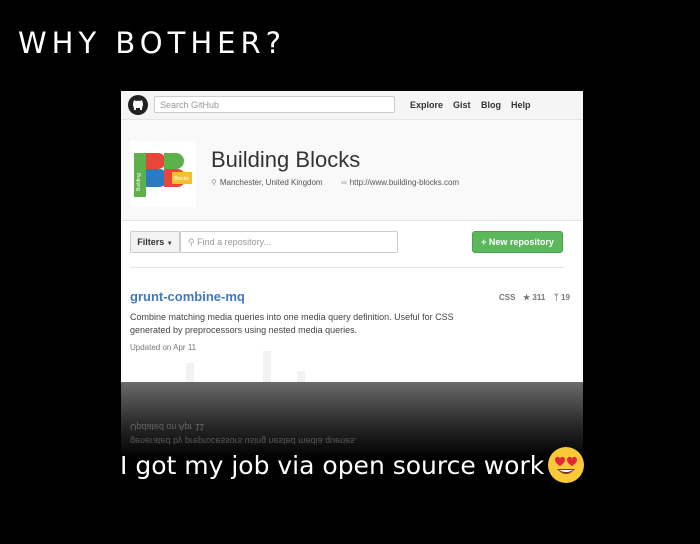  I want to click on fork-icon: ᛉ, so click(556, 297).